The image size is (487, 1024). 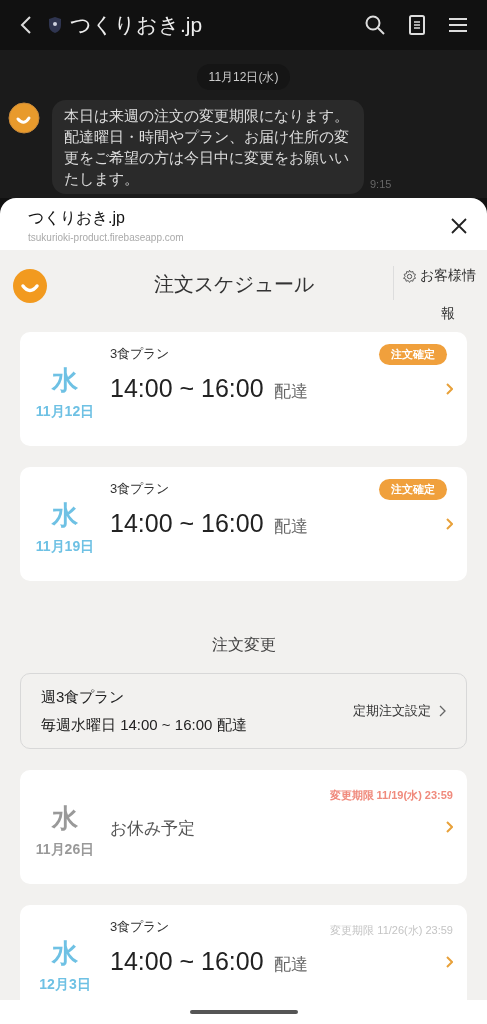 I want to click on menu-icon, so click(x=458, y=25).